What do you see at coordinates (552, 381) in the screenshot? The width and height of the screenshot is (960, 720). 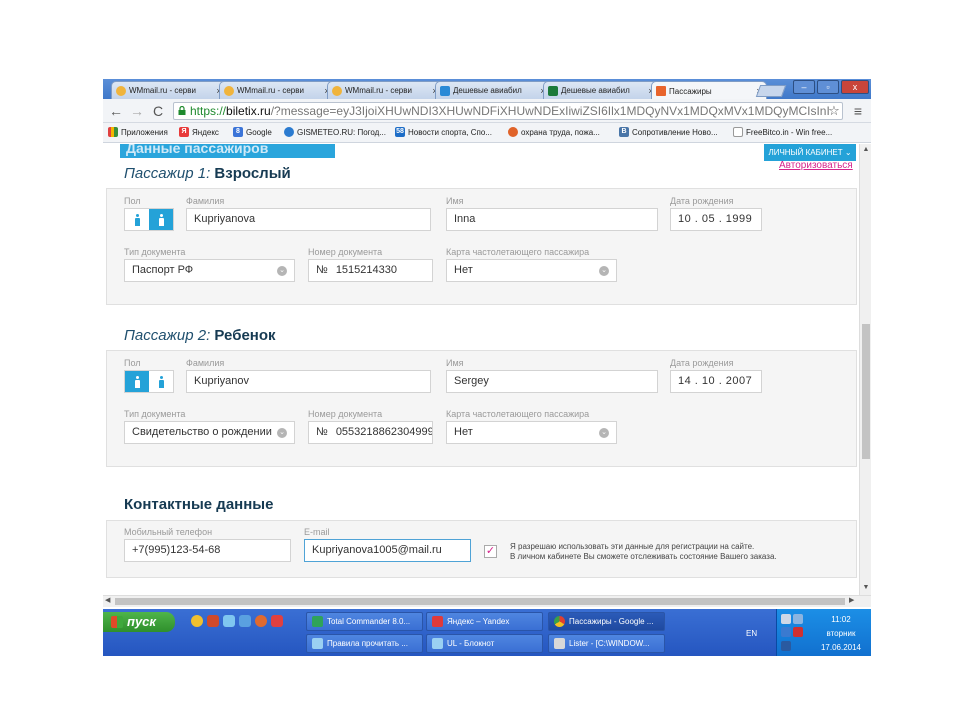 I see `name-input: Sergey` at bounding box center [552, 381].